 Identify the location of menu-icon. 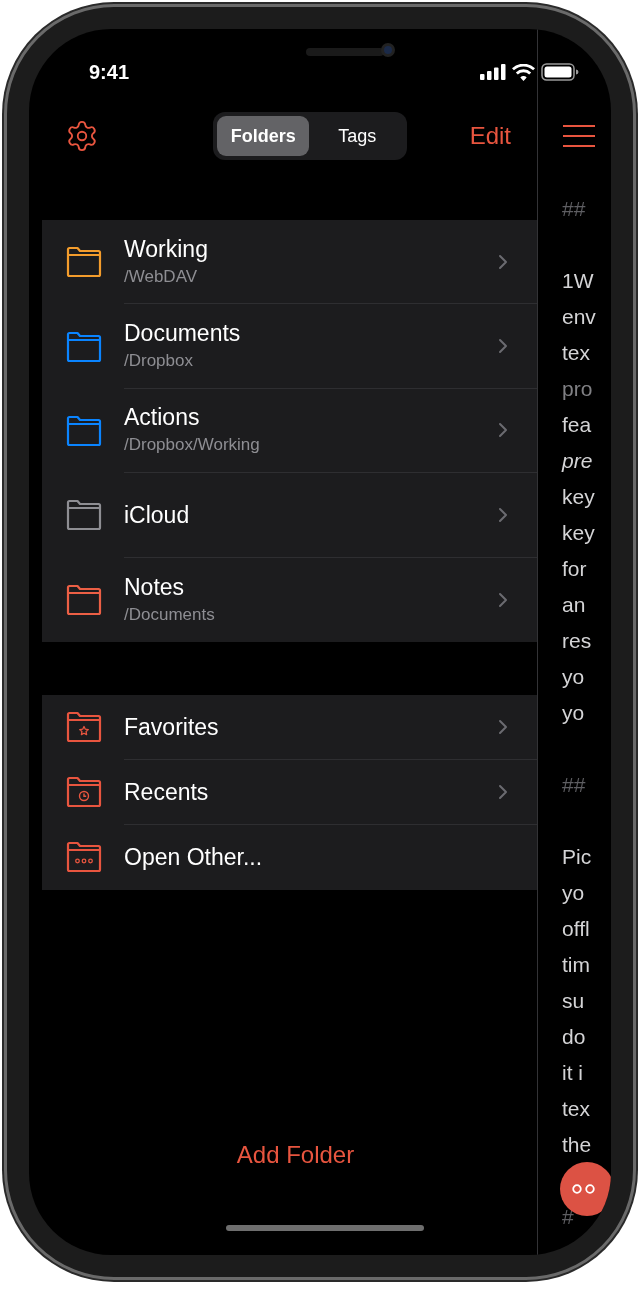
(579, 136).